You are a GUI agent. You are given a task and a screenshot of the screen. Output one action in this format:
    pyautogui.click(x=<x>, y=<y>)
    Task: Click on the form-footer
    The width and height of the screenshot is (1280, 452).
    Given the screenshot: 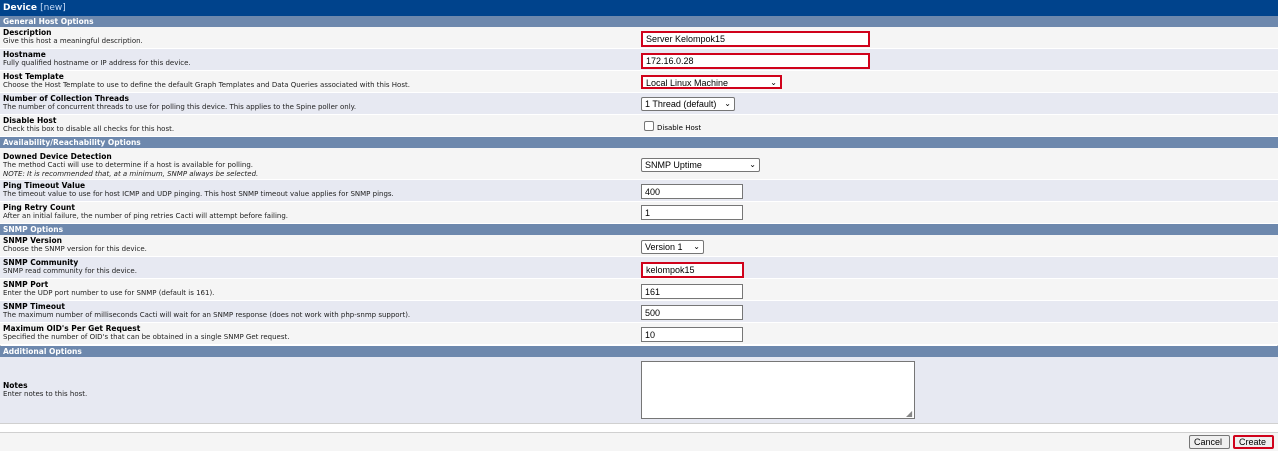 What is the action you would take?
    pyautogui.click(x=639, y=441)
    